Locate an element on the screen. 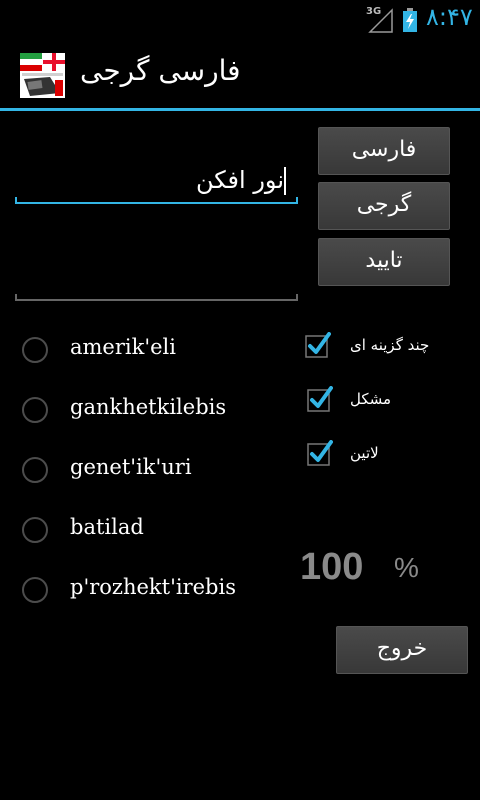  word-input-field: نور افکن is located at coordinates (156, 176).